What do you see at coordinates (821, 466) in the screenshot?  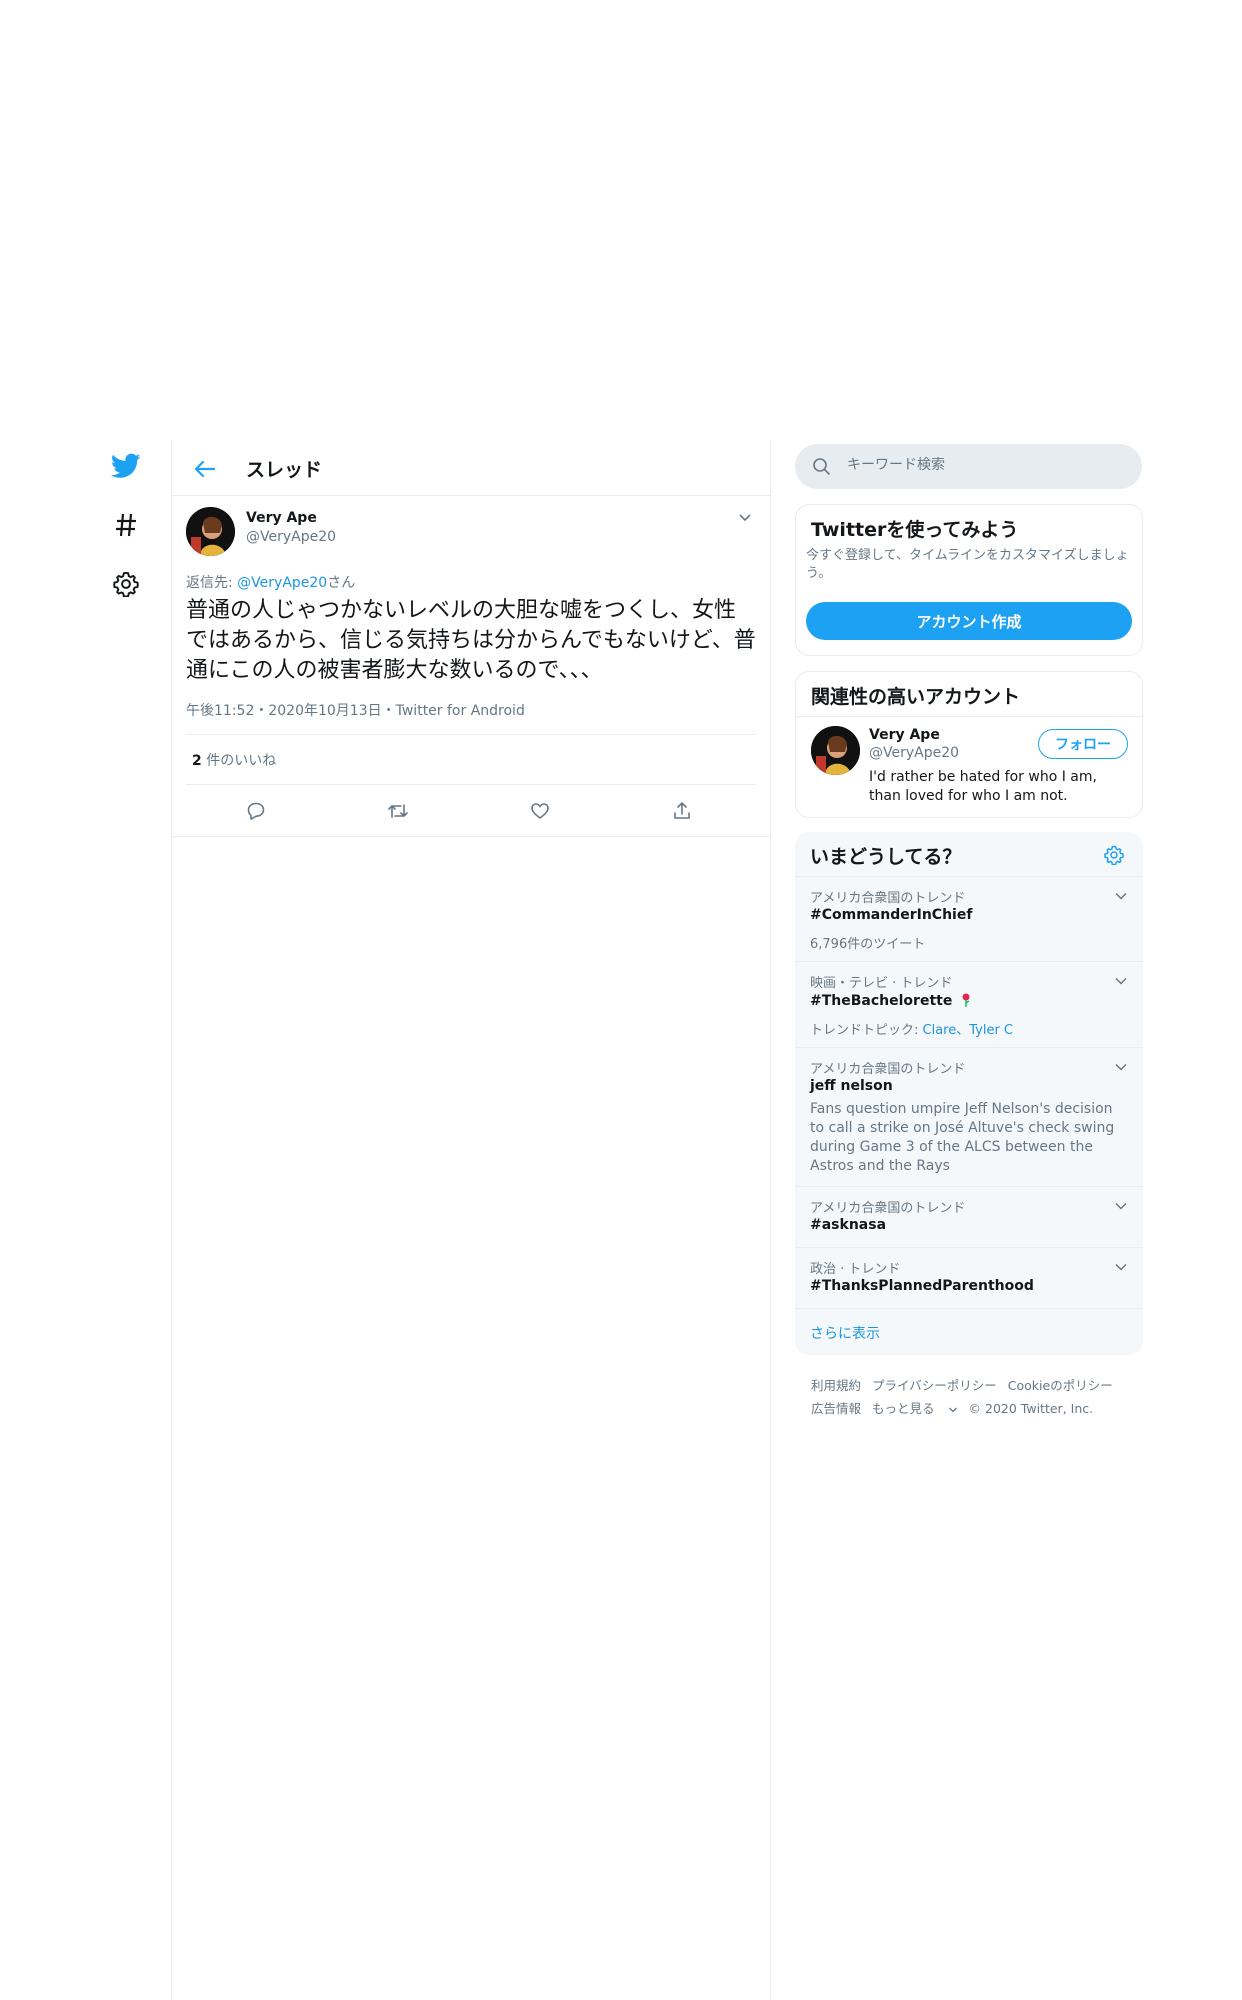 I see `search-icon` at bounding box center [821, 466].